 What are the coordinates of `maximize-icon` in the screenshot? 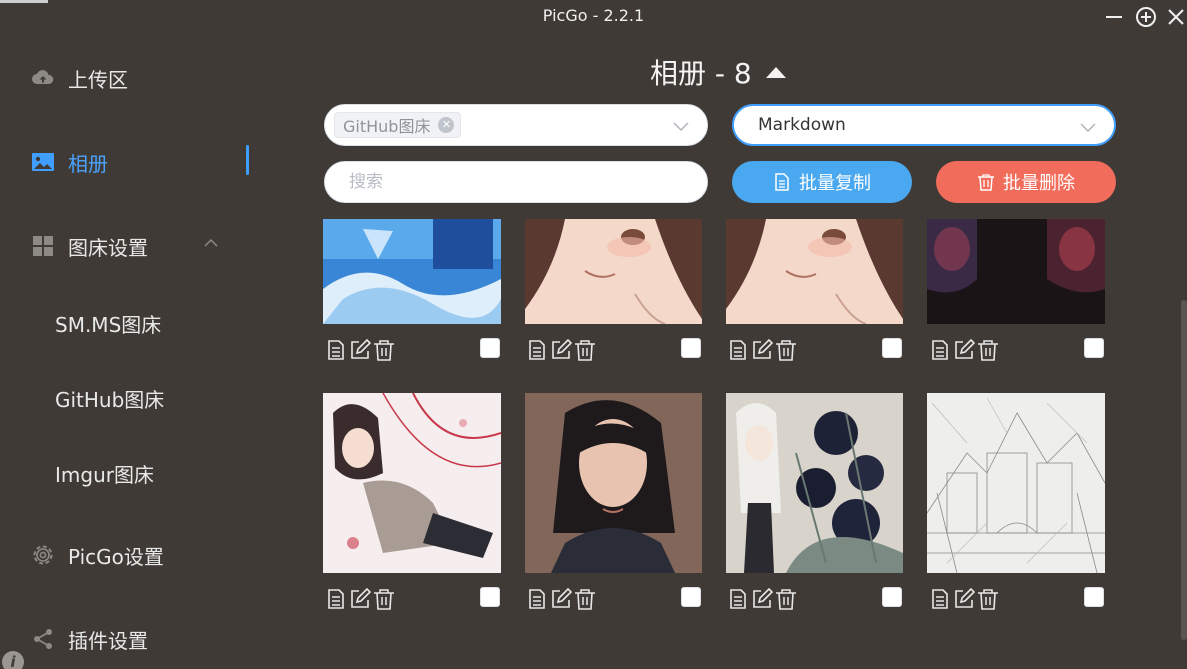 It's located at (1146, 17).